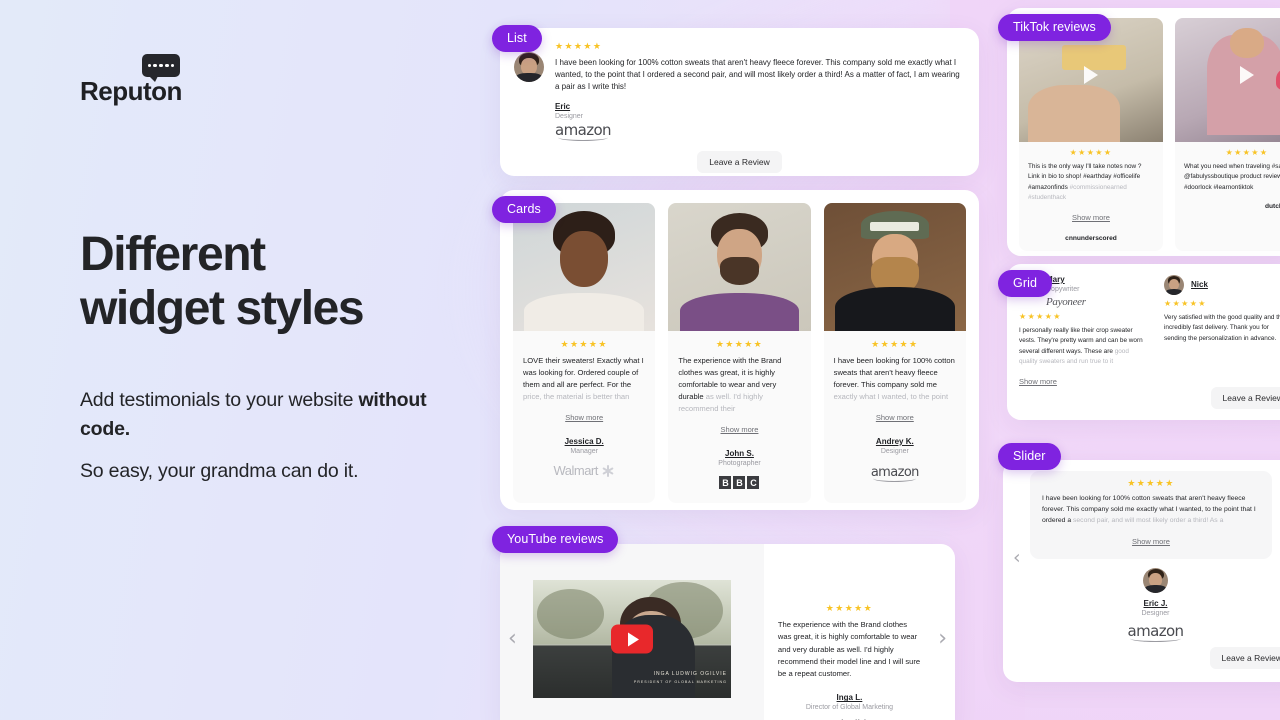 The width and height of the screenshot is (1280, 720). I want to click on next-arrow-icon: ›, so click(942, 639).